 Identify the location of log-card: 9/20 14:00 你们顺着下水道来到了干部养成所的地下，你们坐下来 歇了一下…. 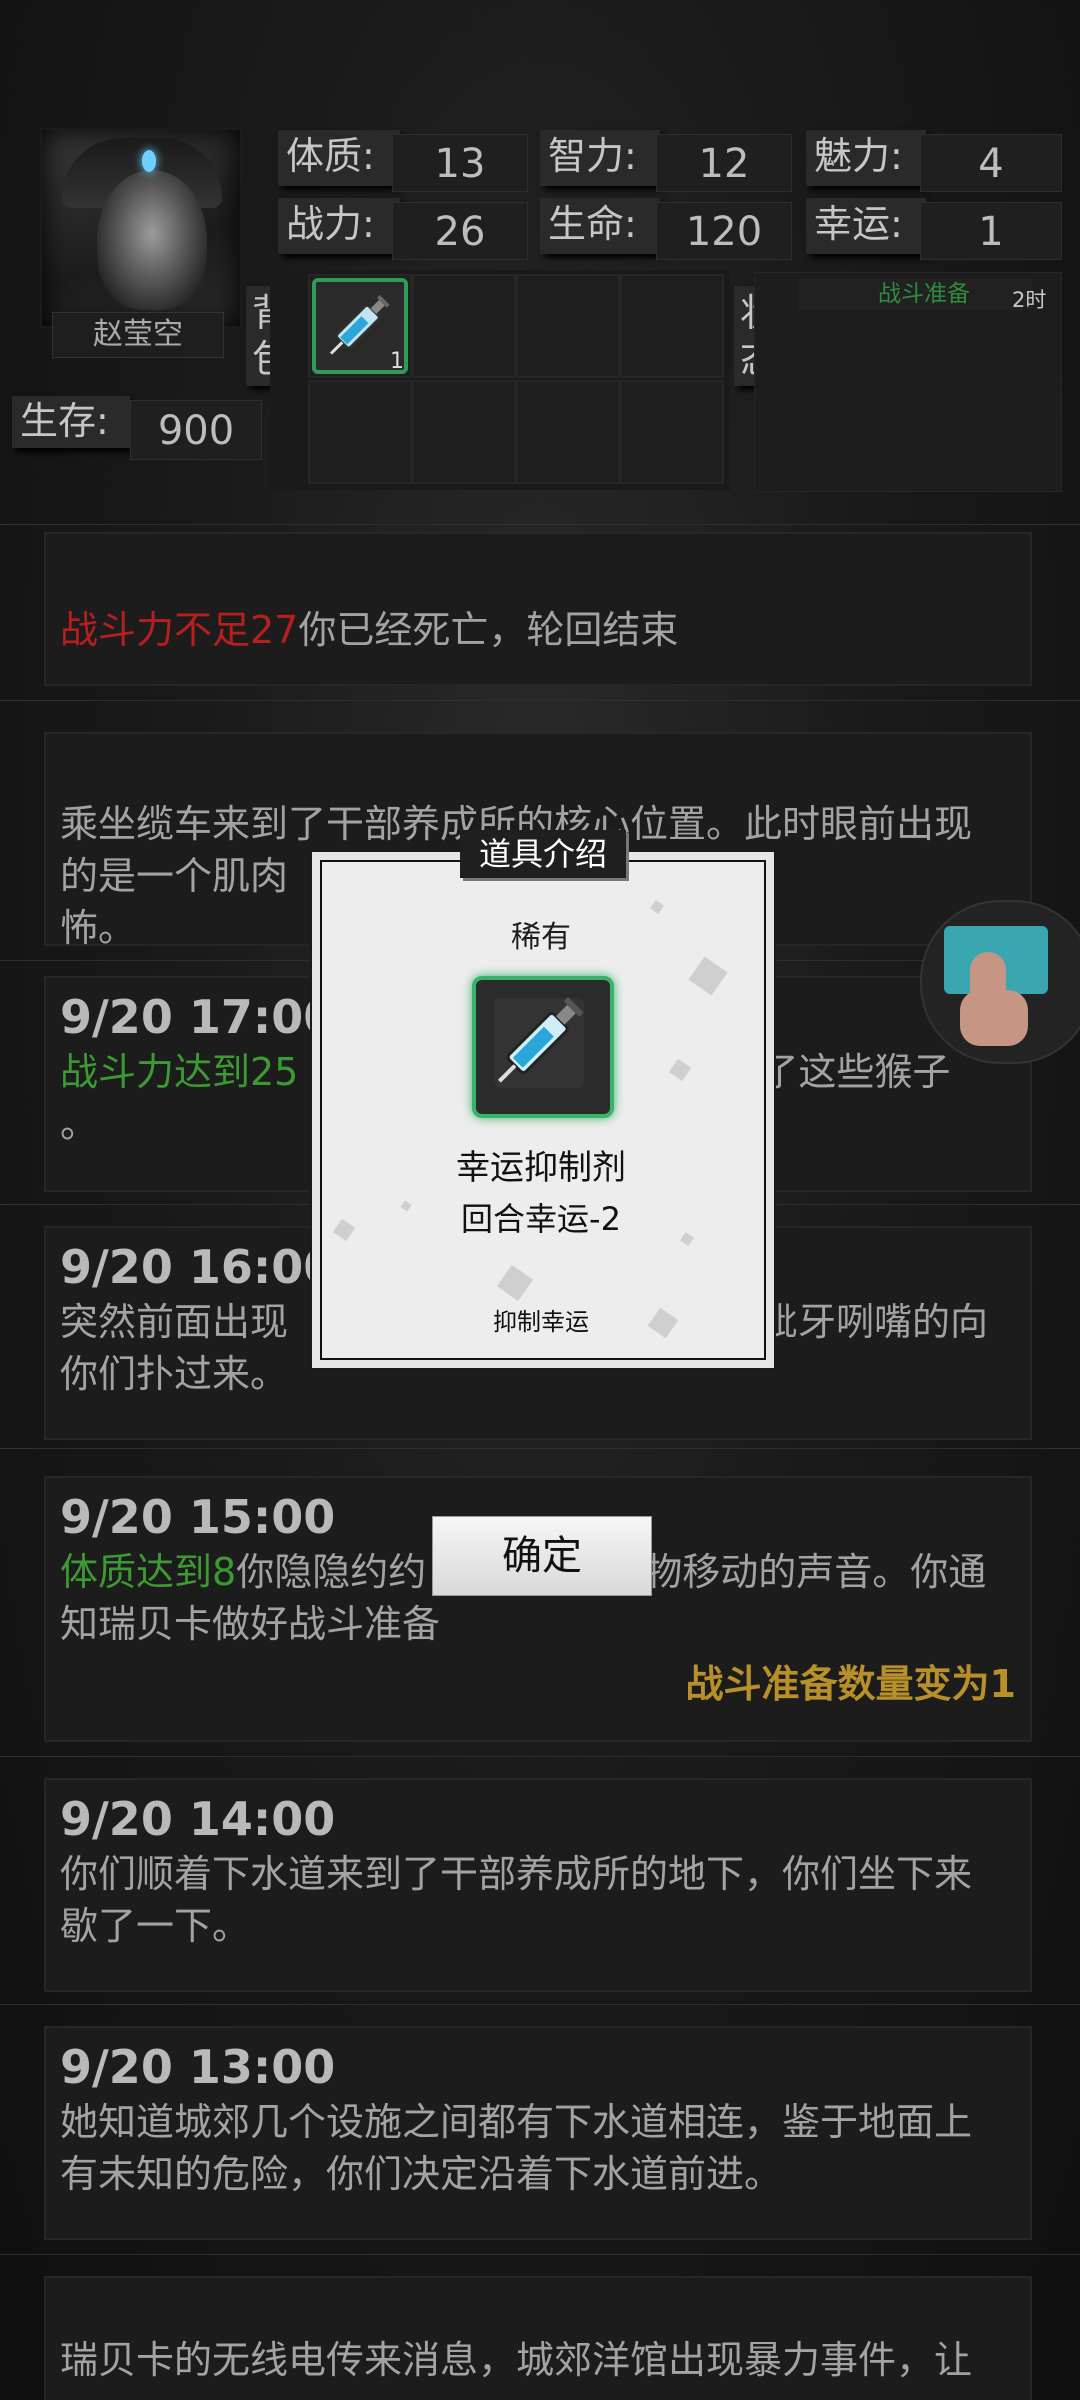
(538, 1885).